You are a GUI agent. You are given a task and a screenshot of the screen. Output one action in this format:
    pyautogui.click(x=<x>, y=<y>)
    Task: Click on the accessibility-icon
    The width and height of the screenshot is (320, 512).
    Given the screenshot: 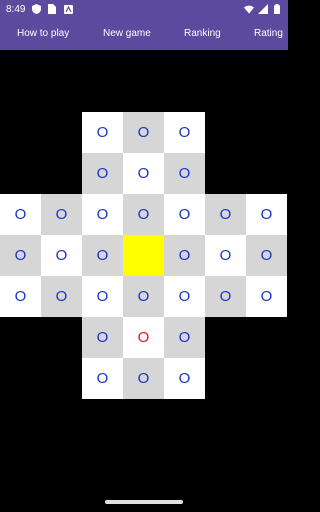 What is the action you would take?
    pyautogui.click(x=68, y=9)
    